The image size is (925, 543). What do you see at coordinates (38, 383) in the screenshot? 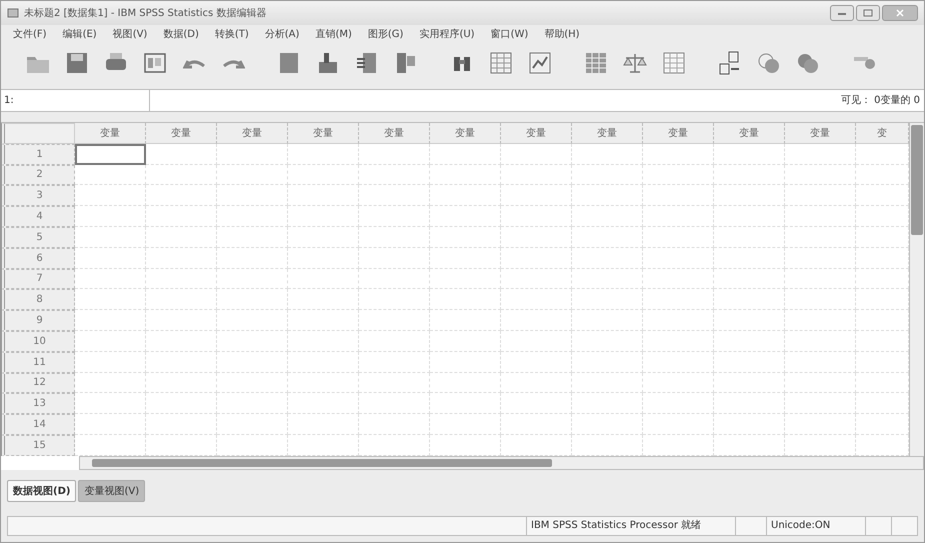
I see `row-header: 12` at bounding box center [38, 383].